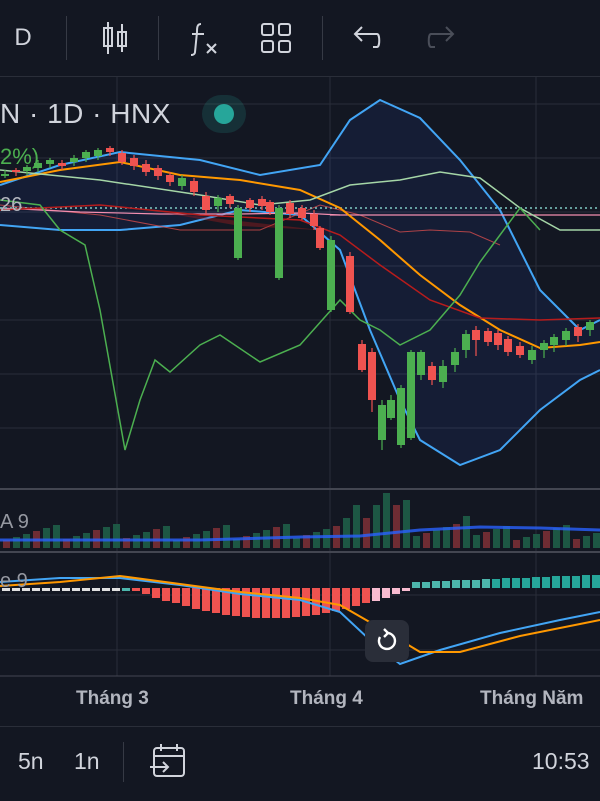  Describe the element at coordinates (14, 581) in the screenshot. I see `macd-legend: e 9` at that location.